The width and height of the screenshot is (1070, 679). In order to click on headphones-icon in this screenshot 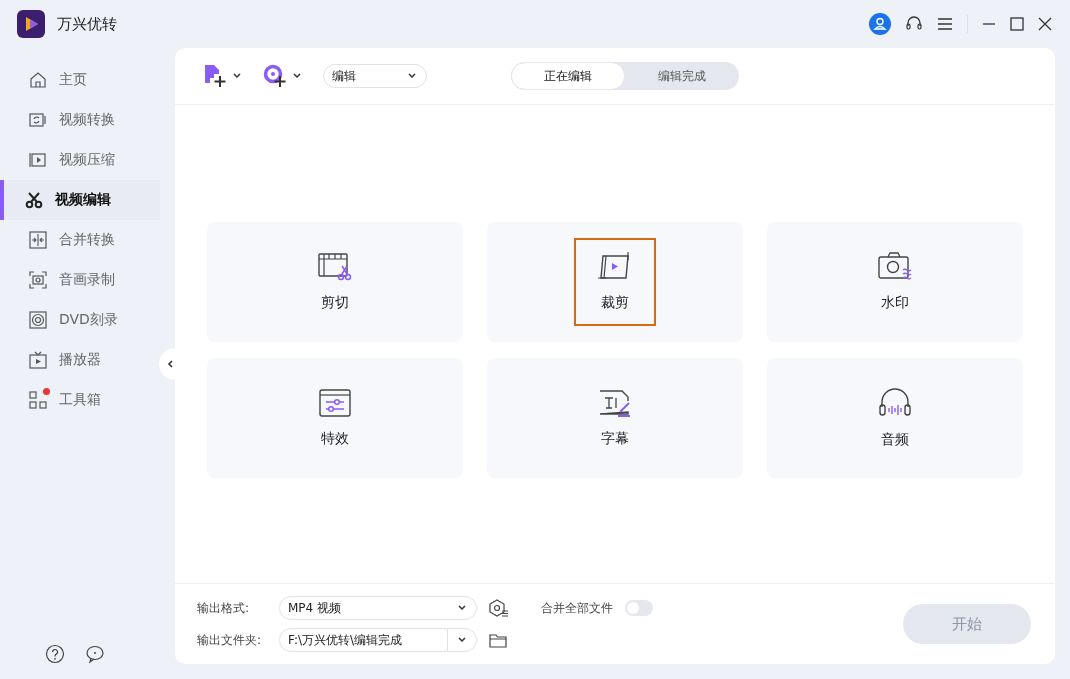, I will do `click(895, 403)`.